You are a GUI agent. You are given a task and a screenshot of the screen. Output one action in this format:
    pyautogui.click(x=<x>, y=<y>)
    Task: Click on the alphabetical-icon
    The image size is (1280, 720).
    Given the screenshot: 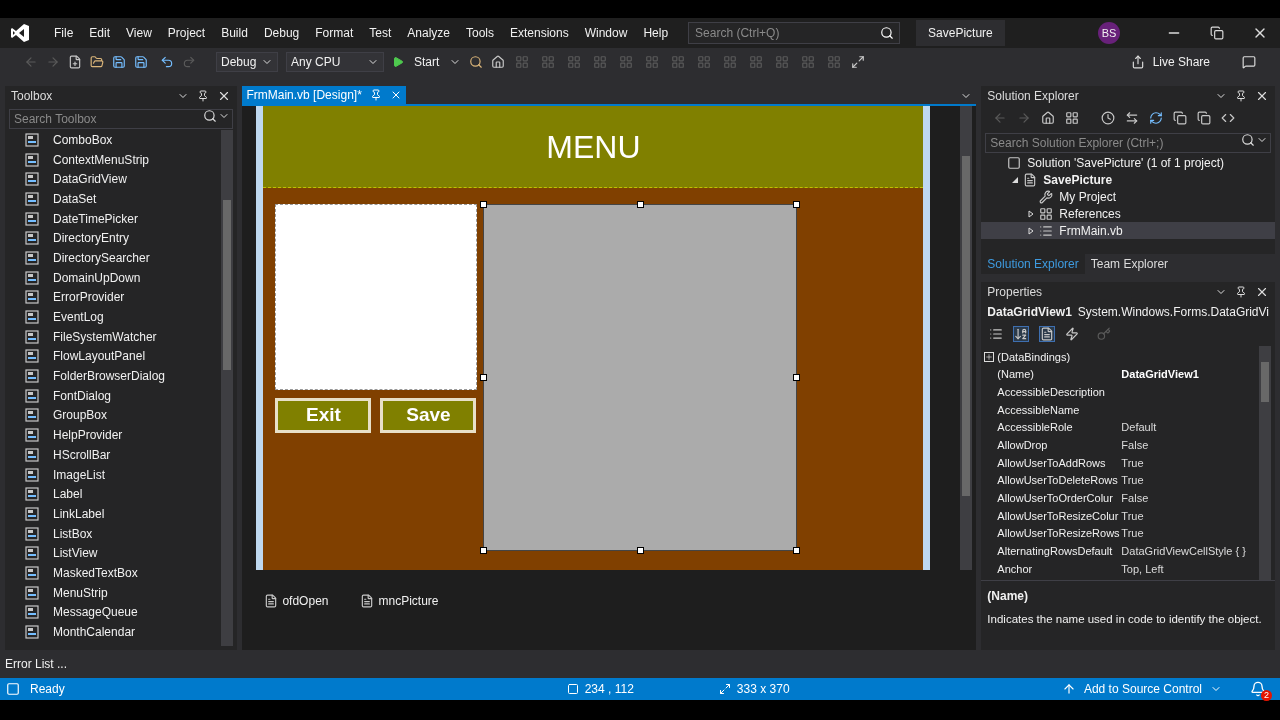 What is the action you would take?
    pyautogui.click(x=1021, y=334)
    